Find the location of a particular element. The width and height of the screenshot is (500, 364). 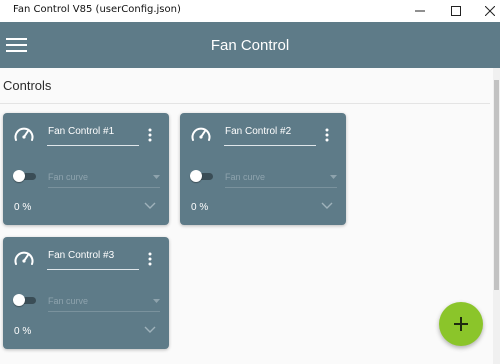

scrollbar is located at coordinates (496, 216).